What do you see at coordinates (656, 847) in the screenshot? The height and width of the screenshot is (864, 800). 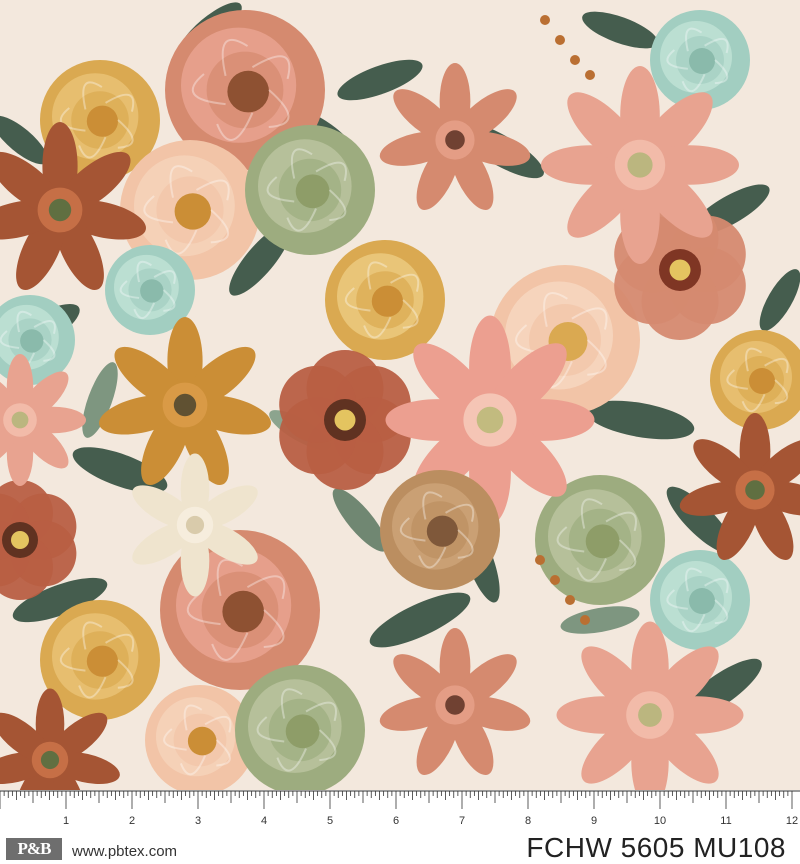 I see `product-code: FCHW 5605 MU108` at bounding box center [656, 847].